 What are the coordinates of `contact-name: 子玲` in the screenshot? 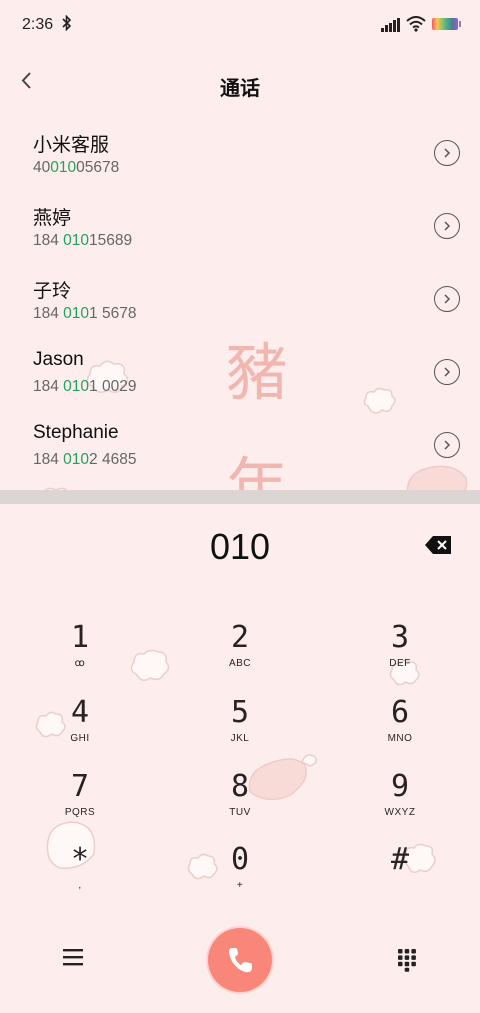 It's located at (52, 291).